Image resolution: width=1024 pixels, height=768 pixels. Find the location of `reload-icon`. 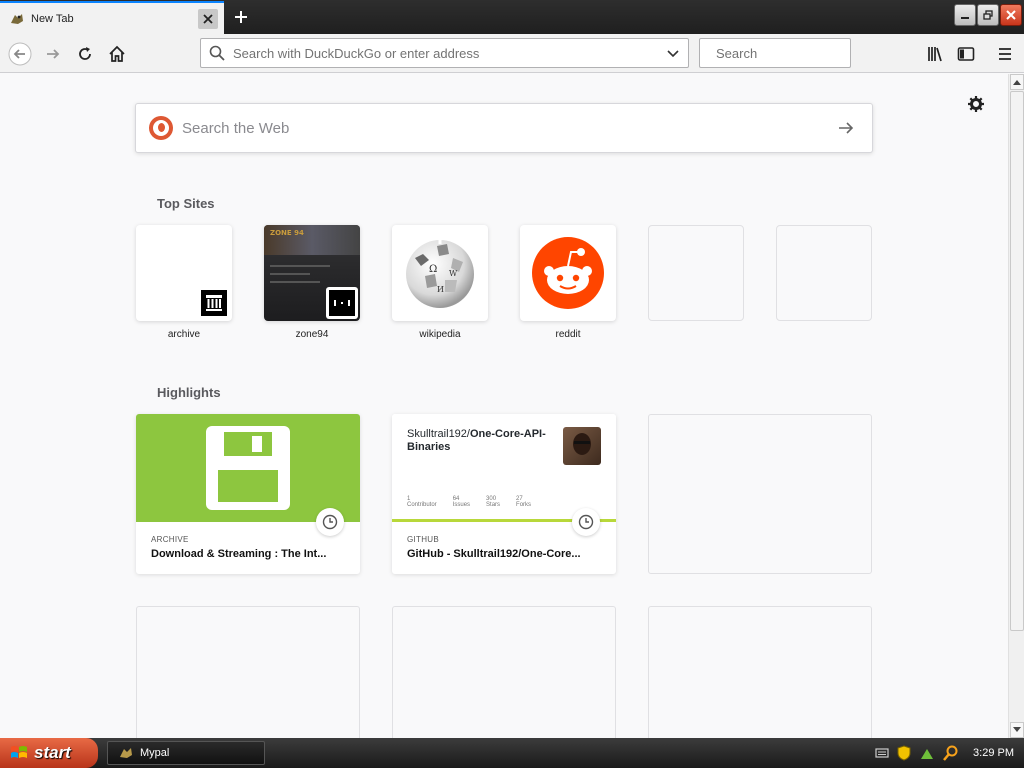

reload-icon is located at coordinates (85, 53).